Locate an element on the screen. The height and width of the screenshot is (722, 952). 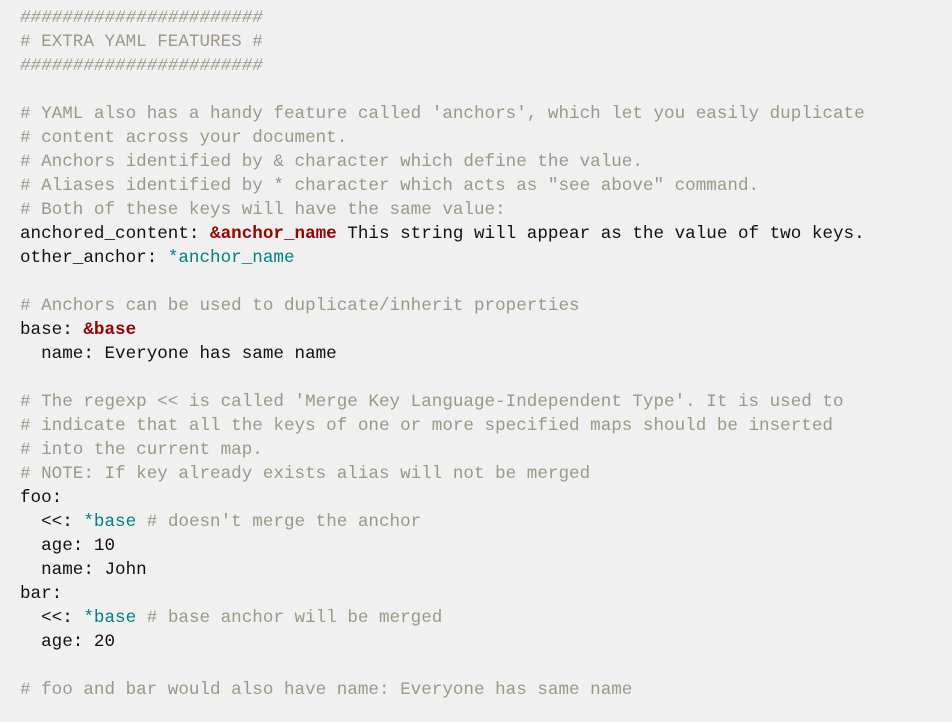
code-line: foo: is located at coordinates (442, 498).